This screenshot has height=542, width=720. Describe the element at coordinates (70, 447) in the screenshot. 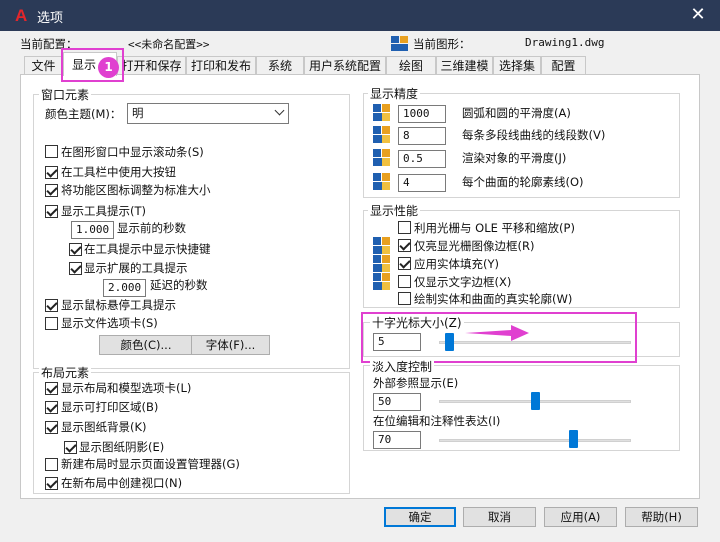

I see `paper-shadow-checkbox` at that location.